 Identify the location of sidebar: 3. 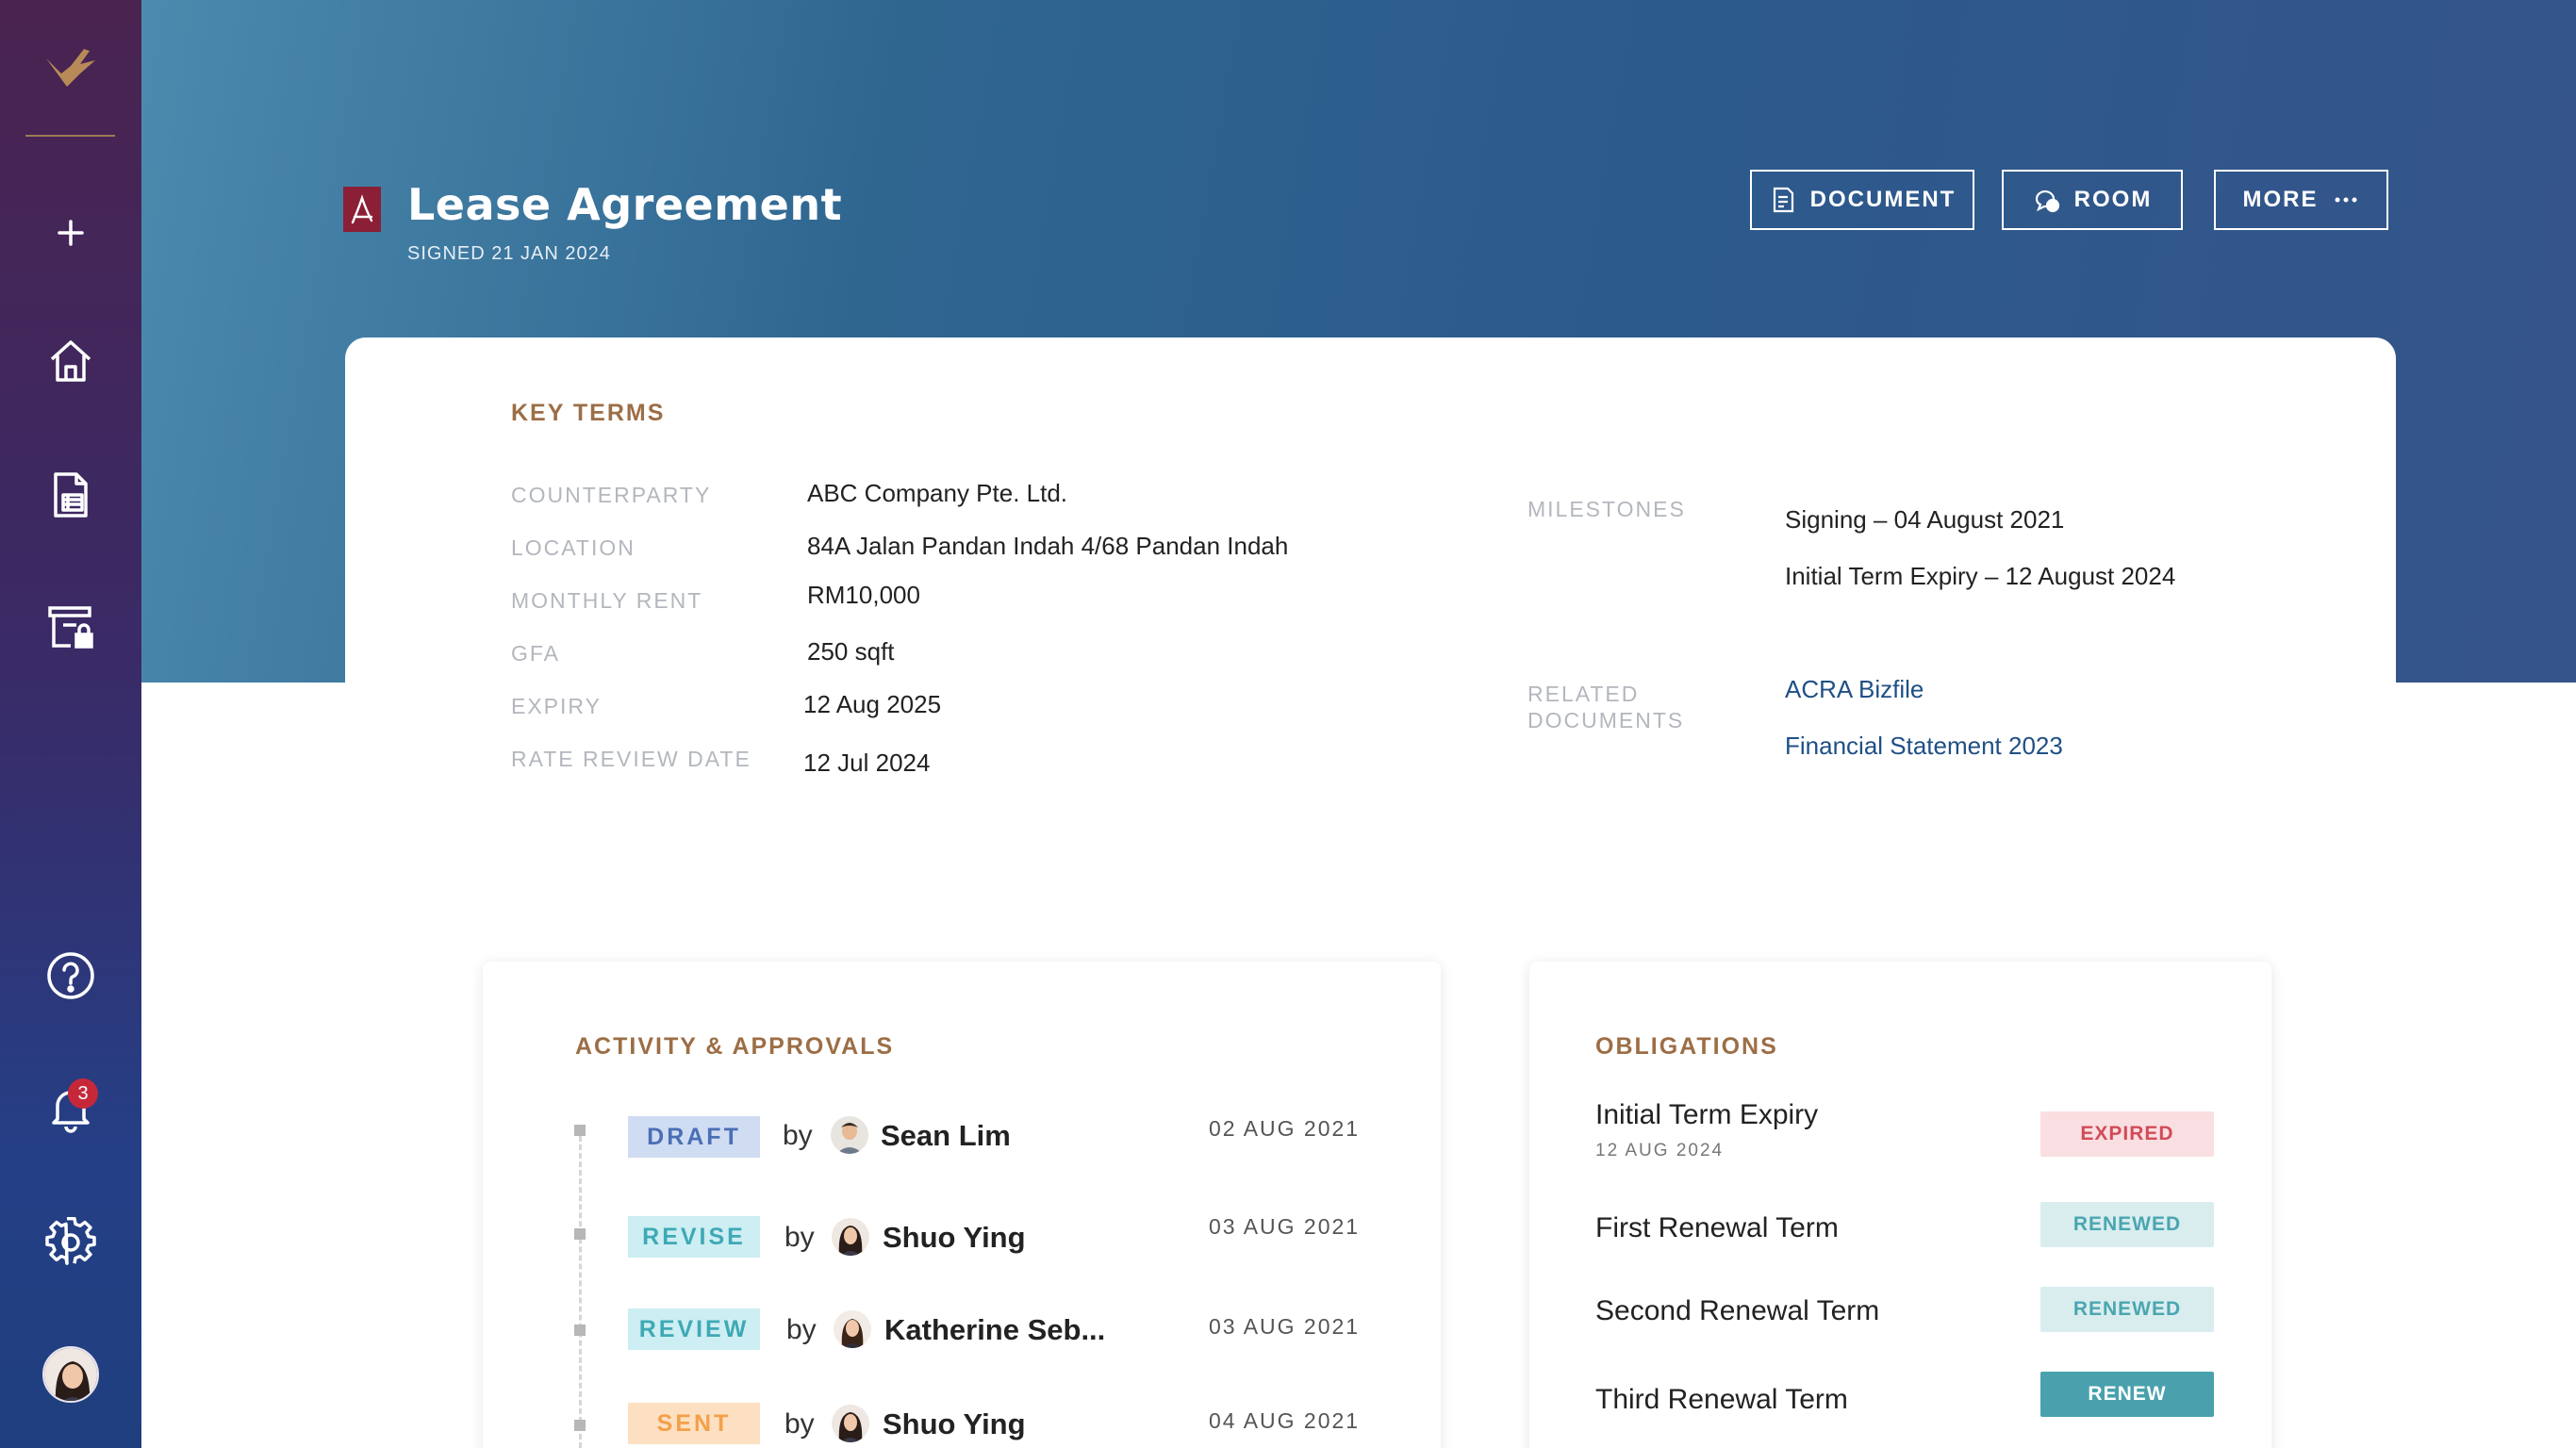
(70, 724).